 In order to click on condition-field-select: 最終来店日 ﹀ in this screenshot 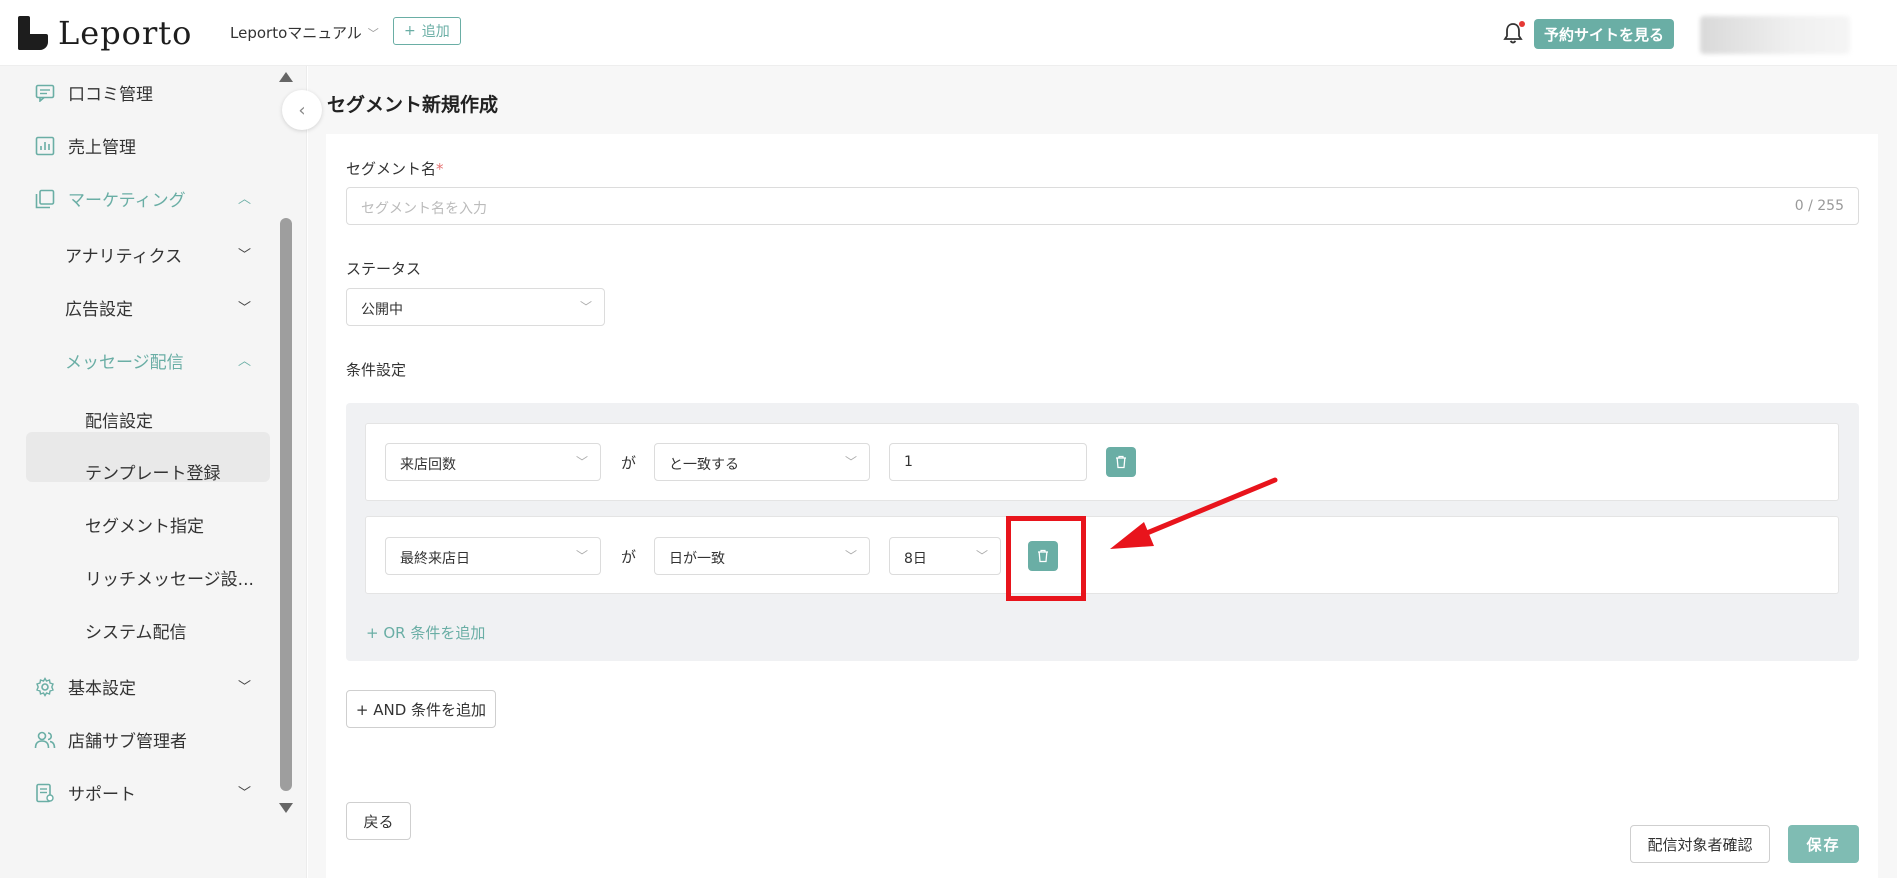, I will do `click(493, 556)`.